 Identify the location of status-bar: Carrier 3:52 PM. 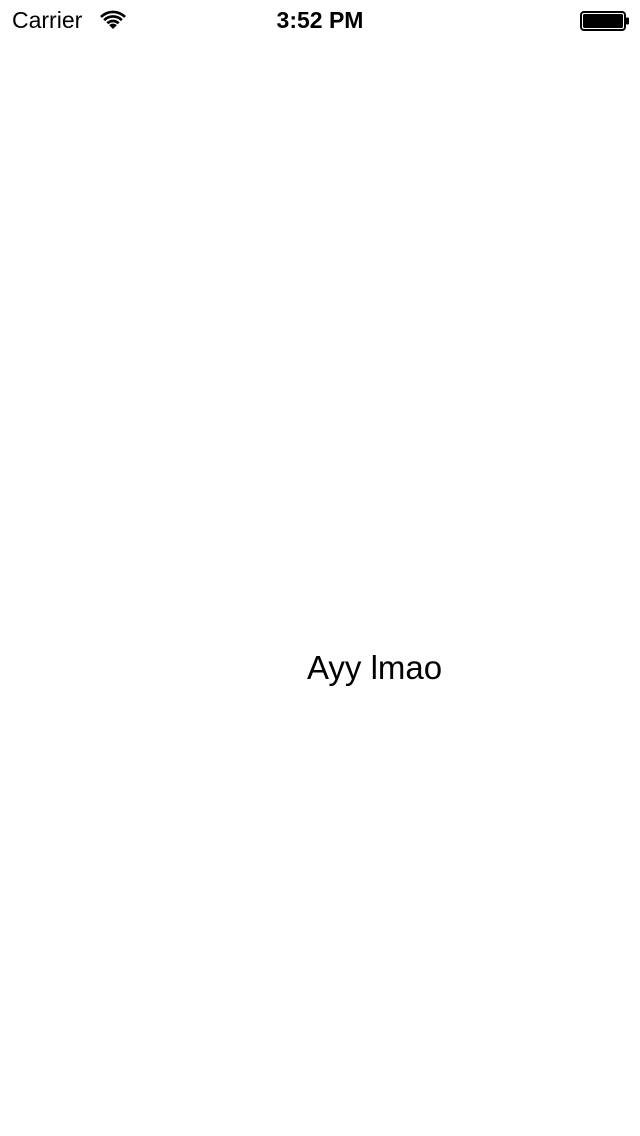
(320, 20).